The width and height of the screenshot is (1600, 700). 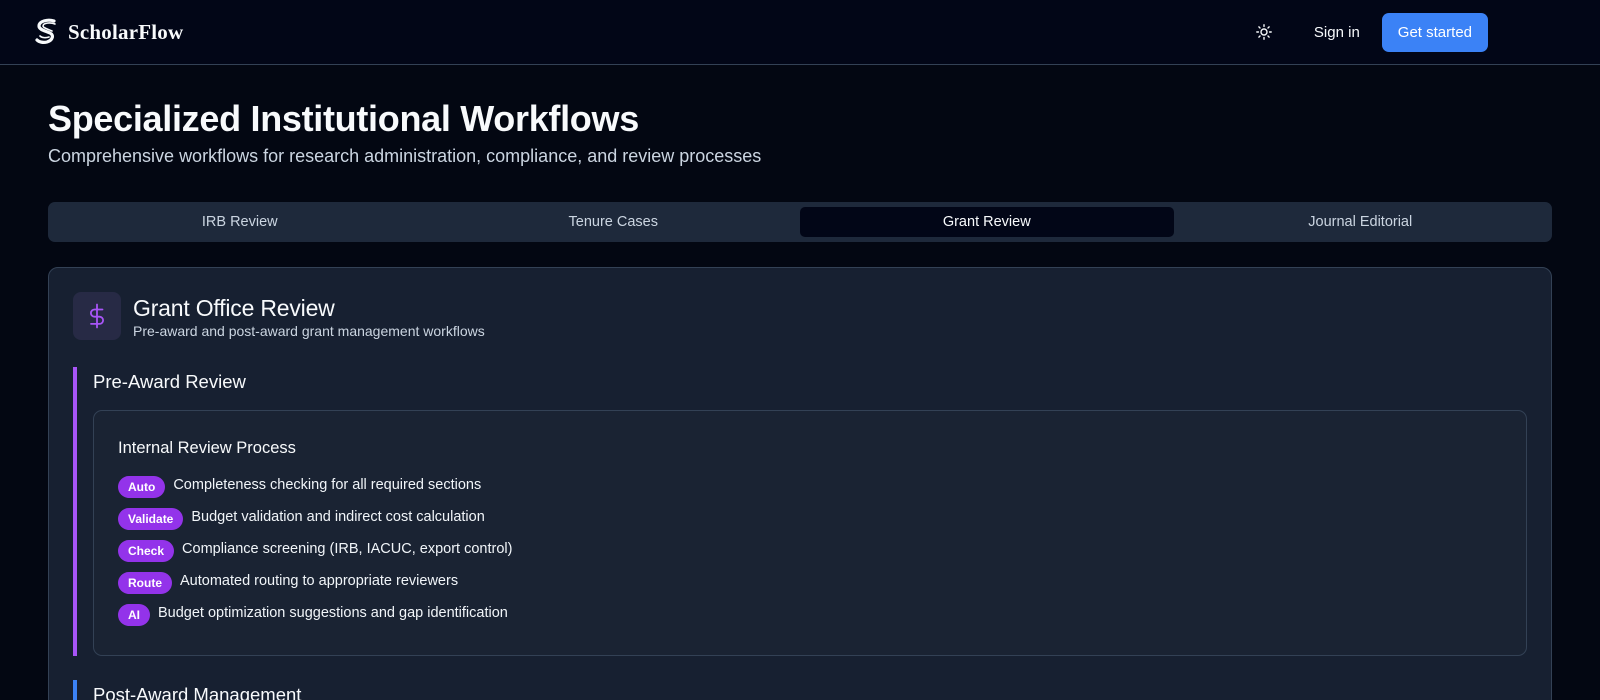 I want to click on scholarflow-logo-icon, so click(x=45, y=31).